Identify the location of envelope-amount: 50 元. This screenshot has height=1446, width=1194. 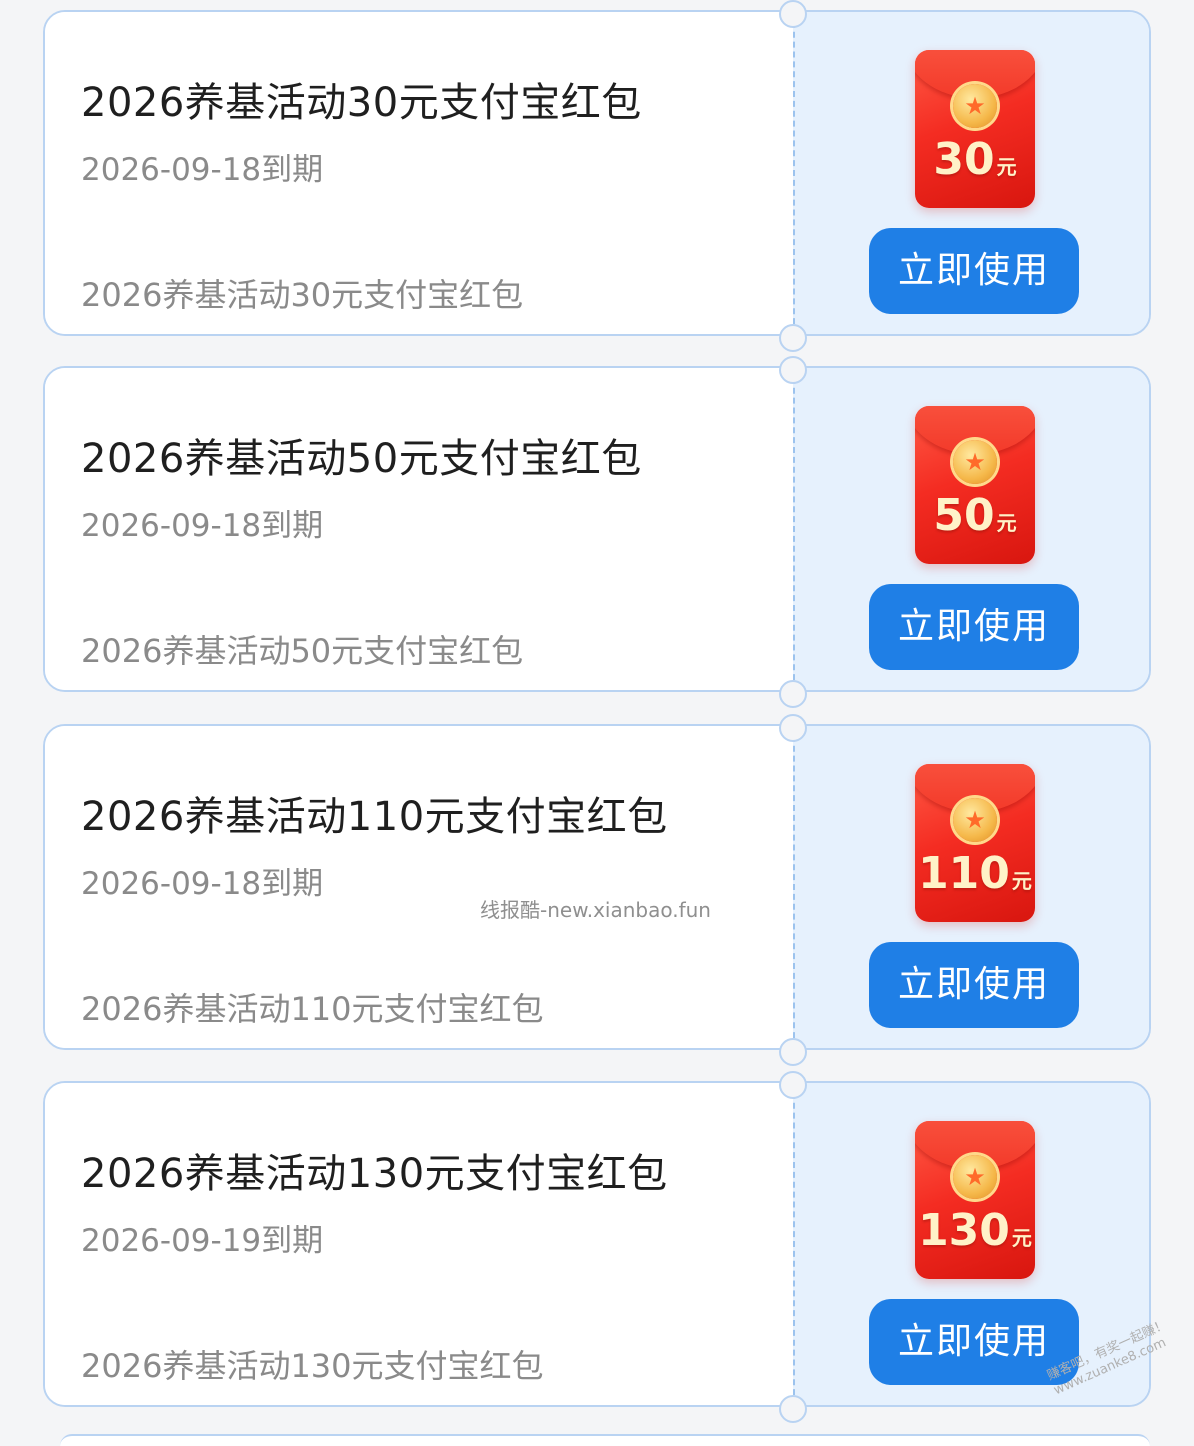
(975, 515).